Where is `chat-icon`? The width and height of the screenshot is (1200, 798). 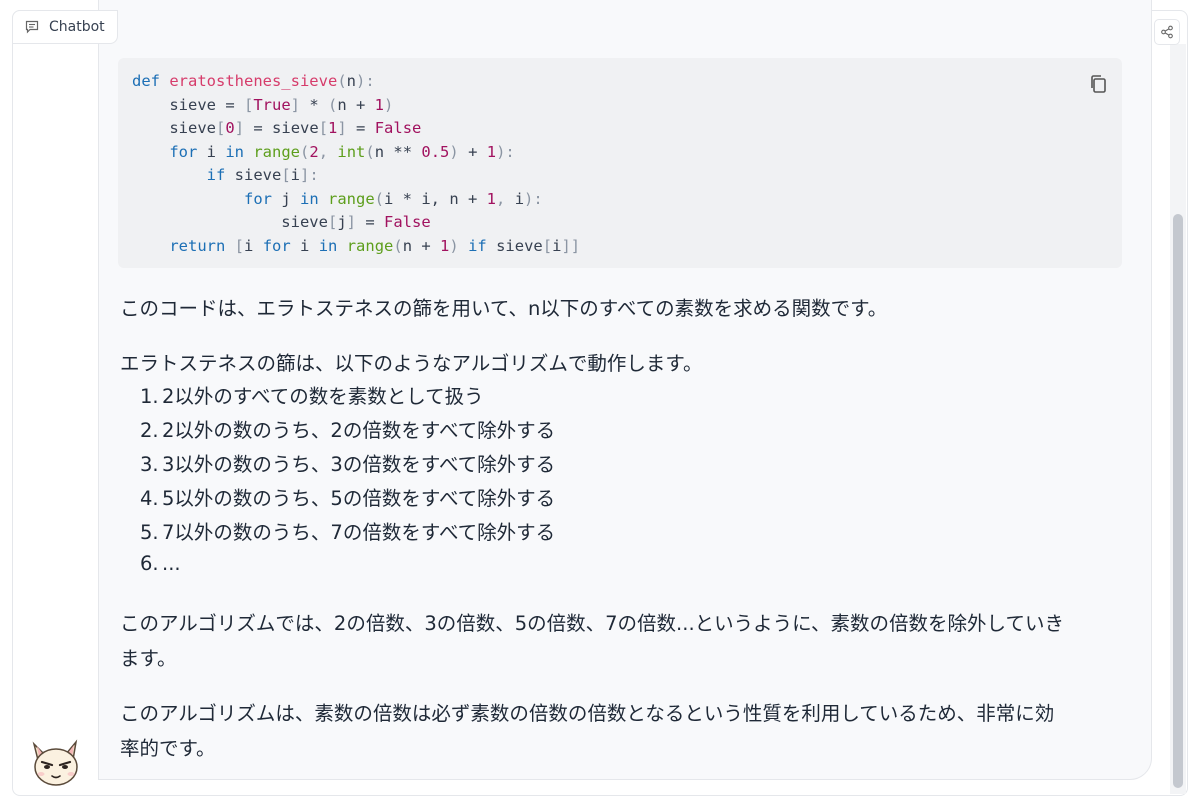 chat-icon is located at coordinates (32, 27).